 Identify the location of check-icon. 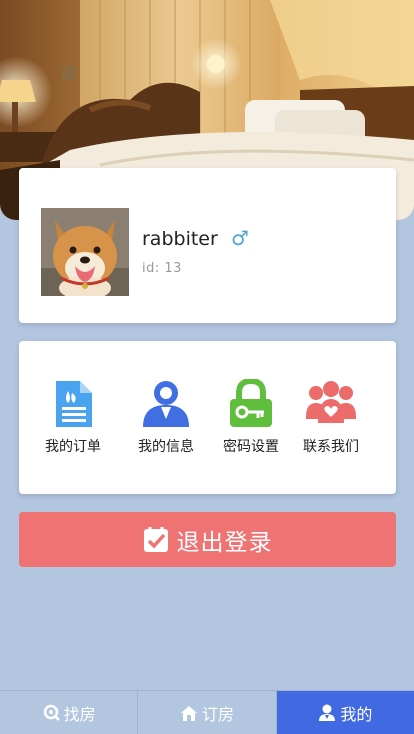
(155, 539).